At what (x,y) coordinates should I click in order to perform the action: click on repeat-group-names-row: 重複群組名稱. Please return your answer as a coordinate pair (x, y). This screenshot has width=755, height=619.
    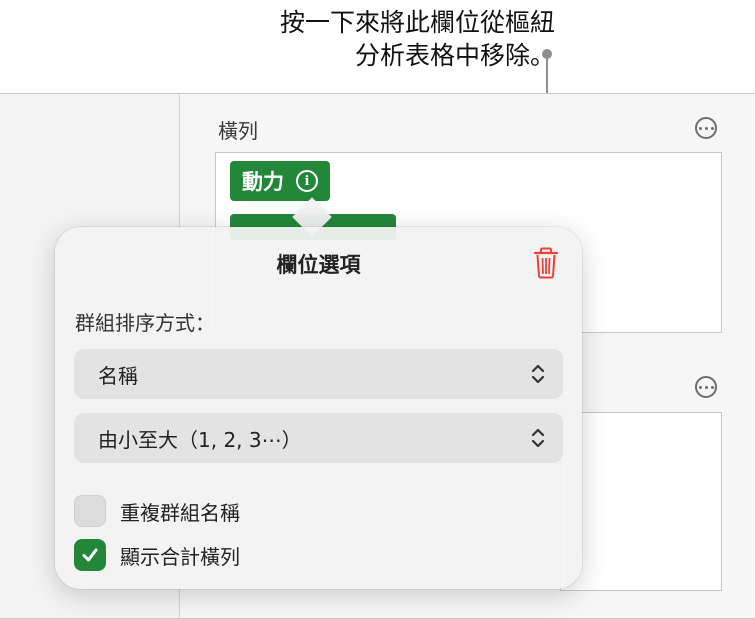
    Looking at the image, I should click on (157, 511).